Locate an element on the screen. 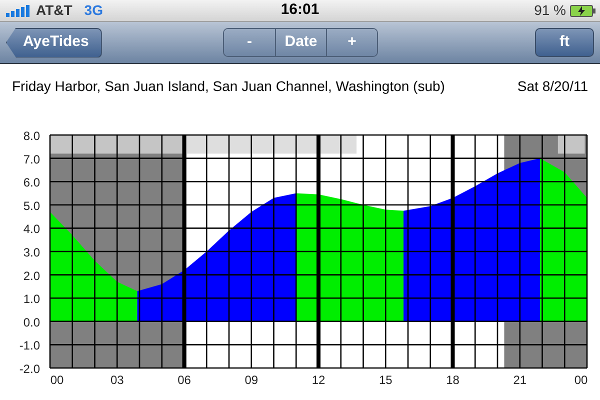 This screenshot has width=600, height=400. x-axis-label: 12 is located at coordinates (319, 380).